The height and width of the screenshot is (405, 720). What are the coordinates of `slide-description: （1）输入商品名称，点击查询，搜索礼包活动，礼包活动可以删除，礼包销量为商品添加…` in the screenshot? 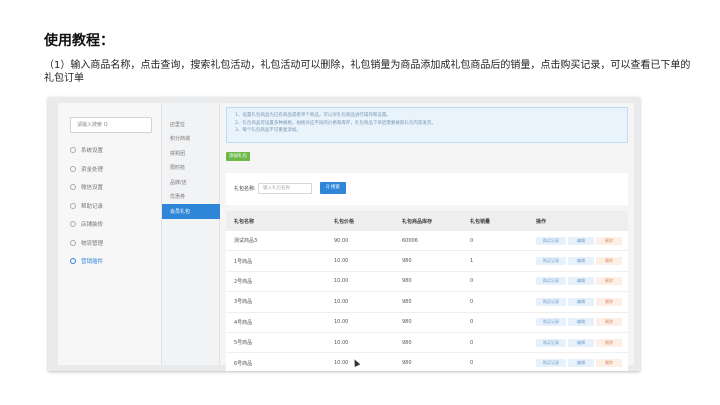 It's located at (367, 72).